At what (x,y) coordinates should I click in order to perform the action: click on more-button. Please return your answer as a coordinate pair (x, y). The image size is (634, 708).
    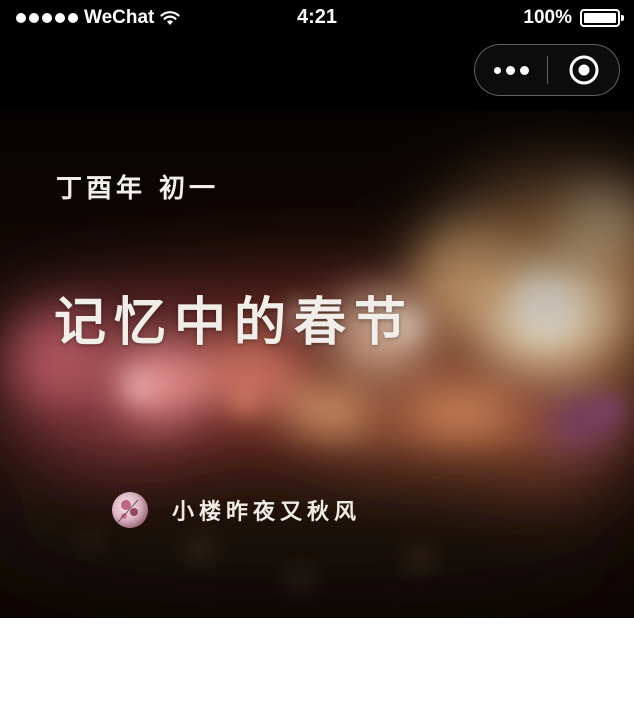
    Looking at the image, I should click on (511, 70).